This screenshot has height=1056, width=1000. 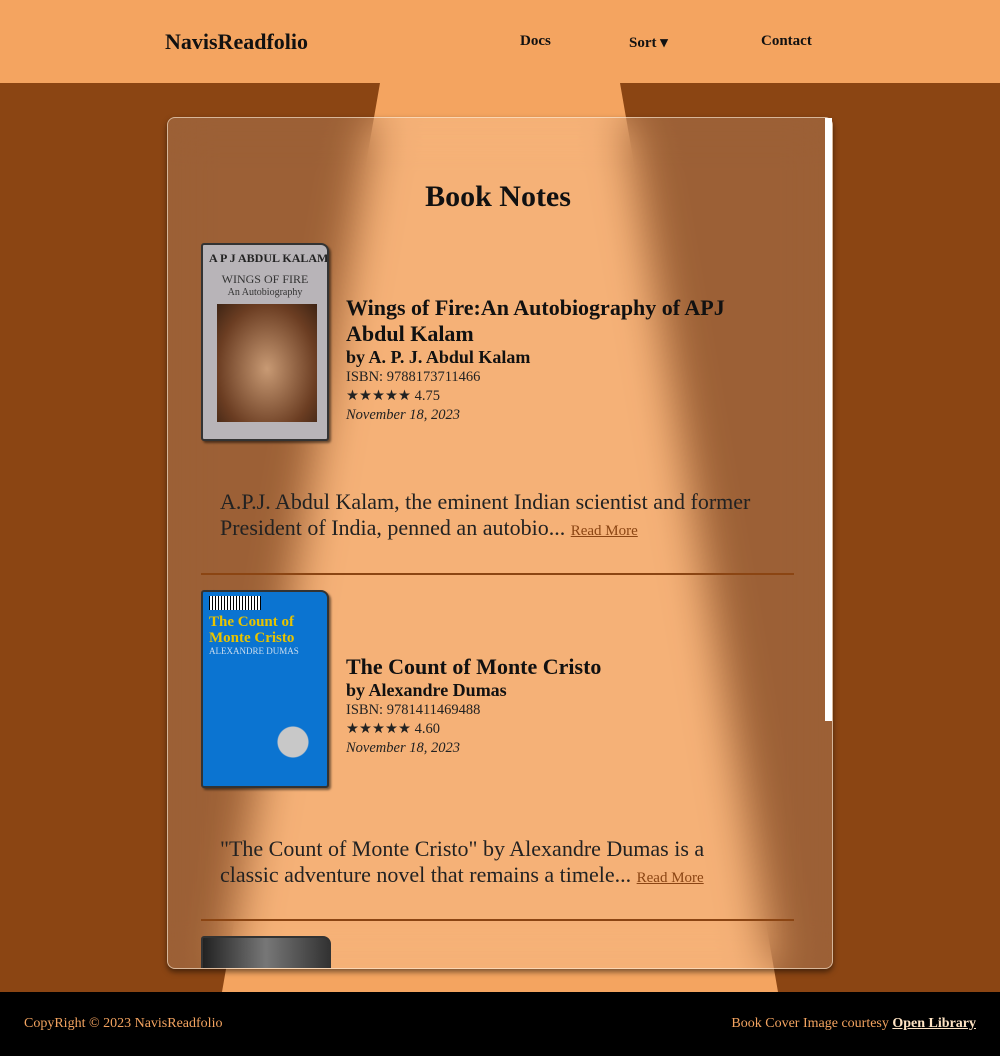 What do you see at coordinates (123, 1023) in the screenshot?
I see `copyright-text: CopyRight © 2023 NavisReadfolio` at bounding box center [123, 1023].